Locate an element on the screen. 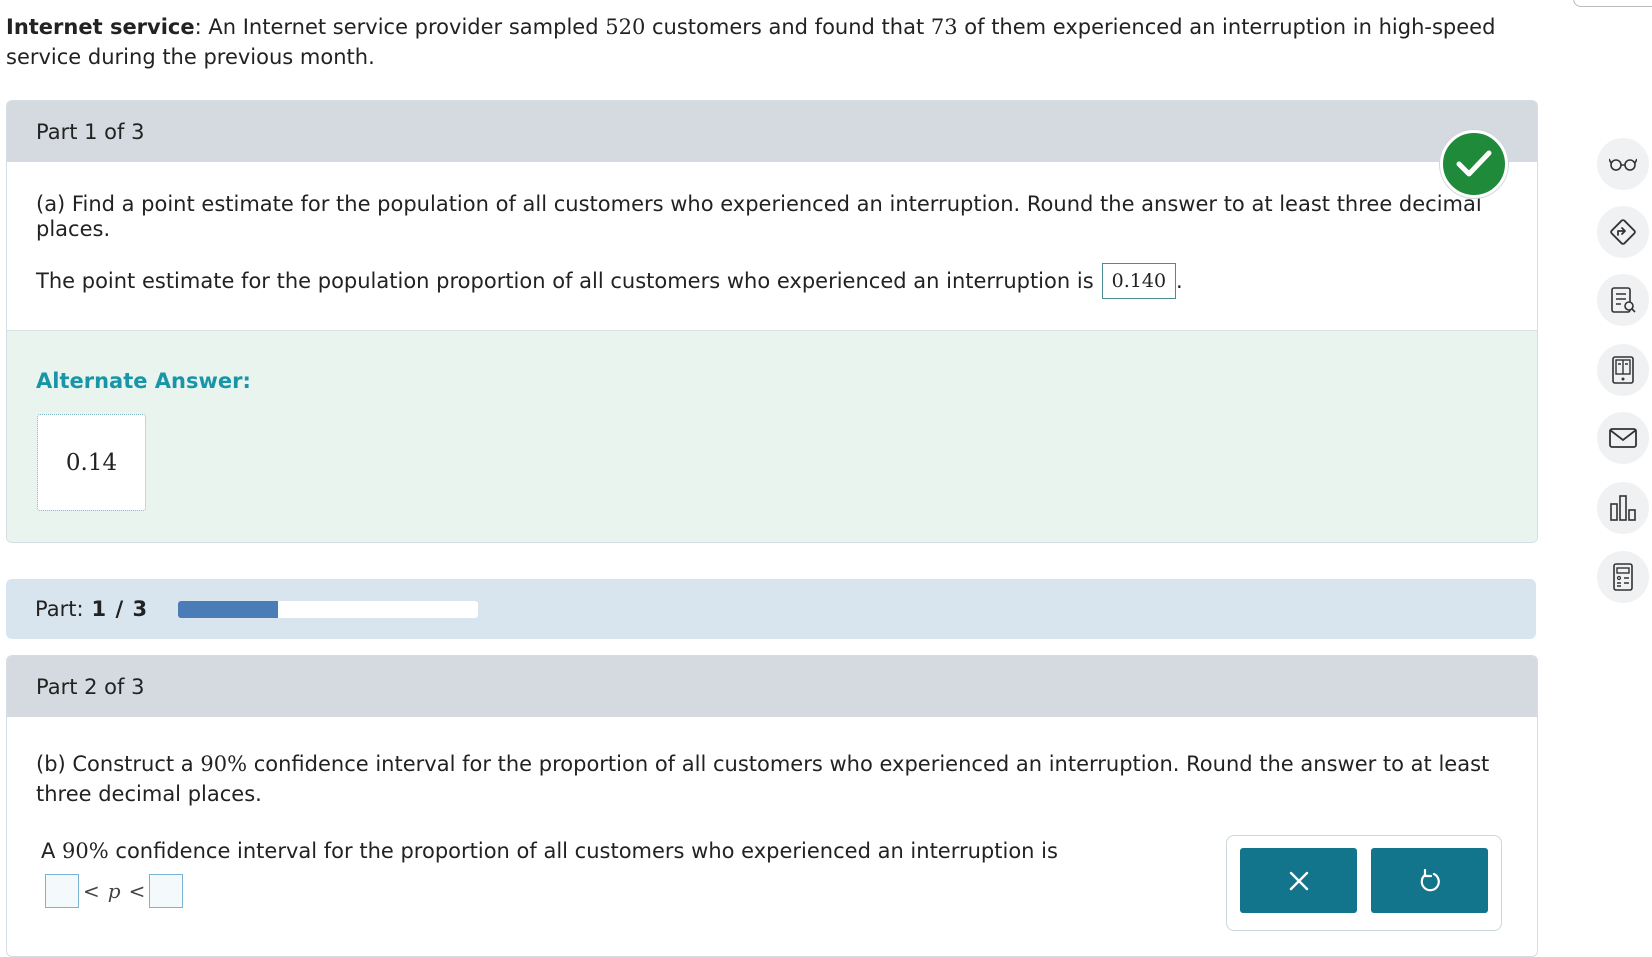 This screenshot has height=957, width=1652. proportion-variable: p is located at coordinates (114, 891).